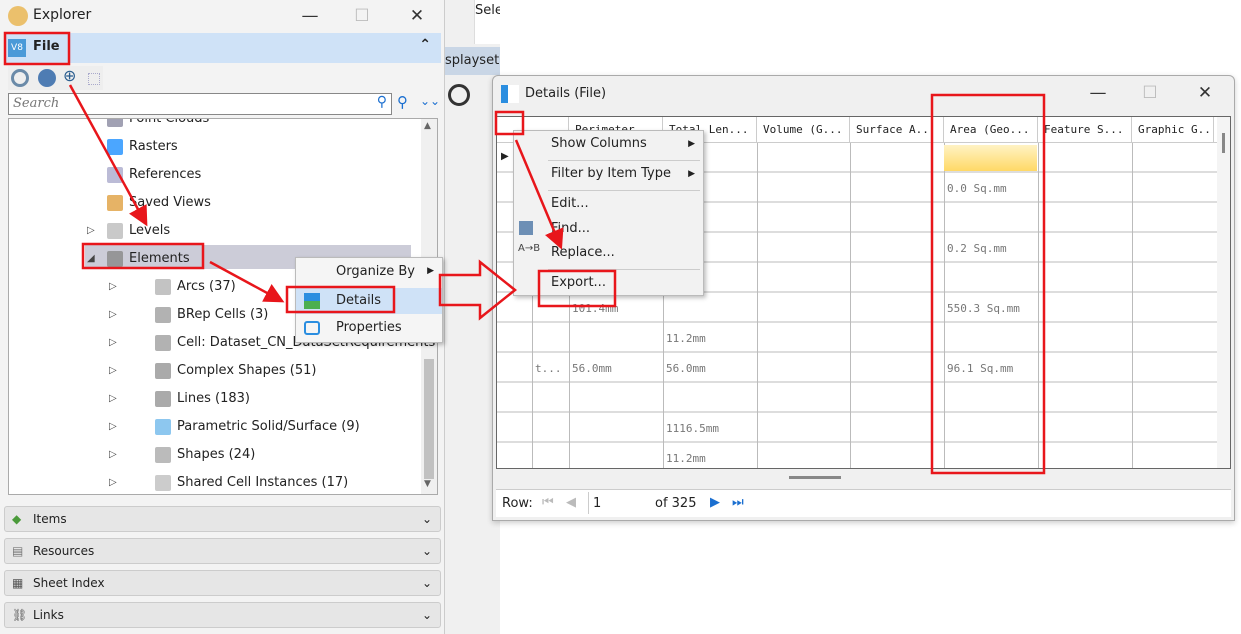  What do you see at coordinates (37, 48) in the screenshot?
I see `highlight-box-file` at bounding box center [37, 48].